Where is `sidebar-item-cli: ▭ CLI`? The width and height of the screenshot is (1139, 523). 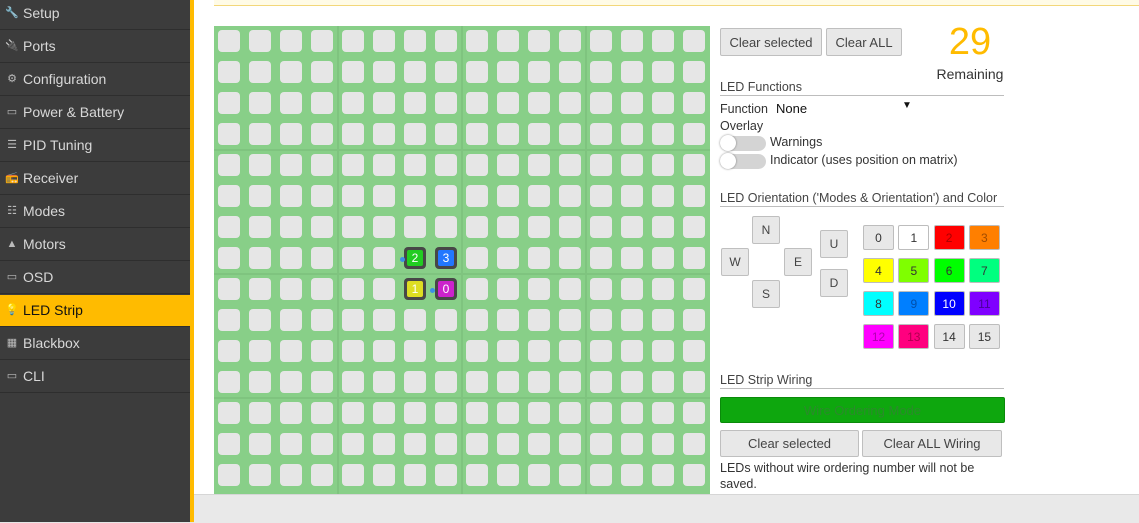 sidebar-item-cli: ▭ CLI is located at coordinates (95, 377).